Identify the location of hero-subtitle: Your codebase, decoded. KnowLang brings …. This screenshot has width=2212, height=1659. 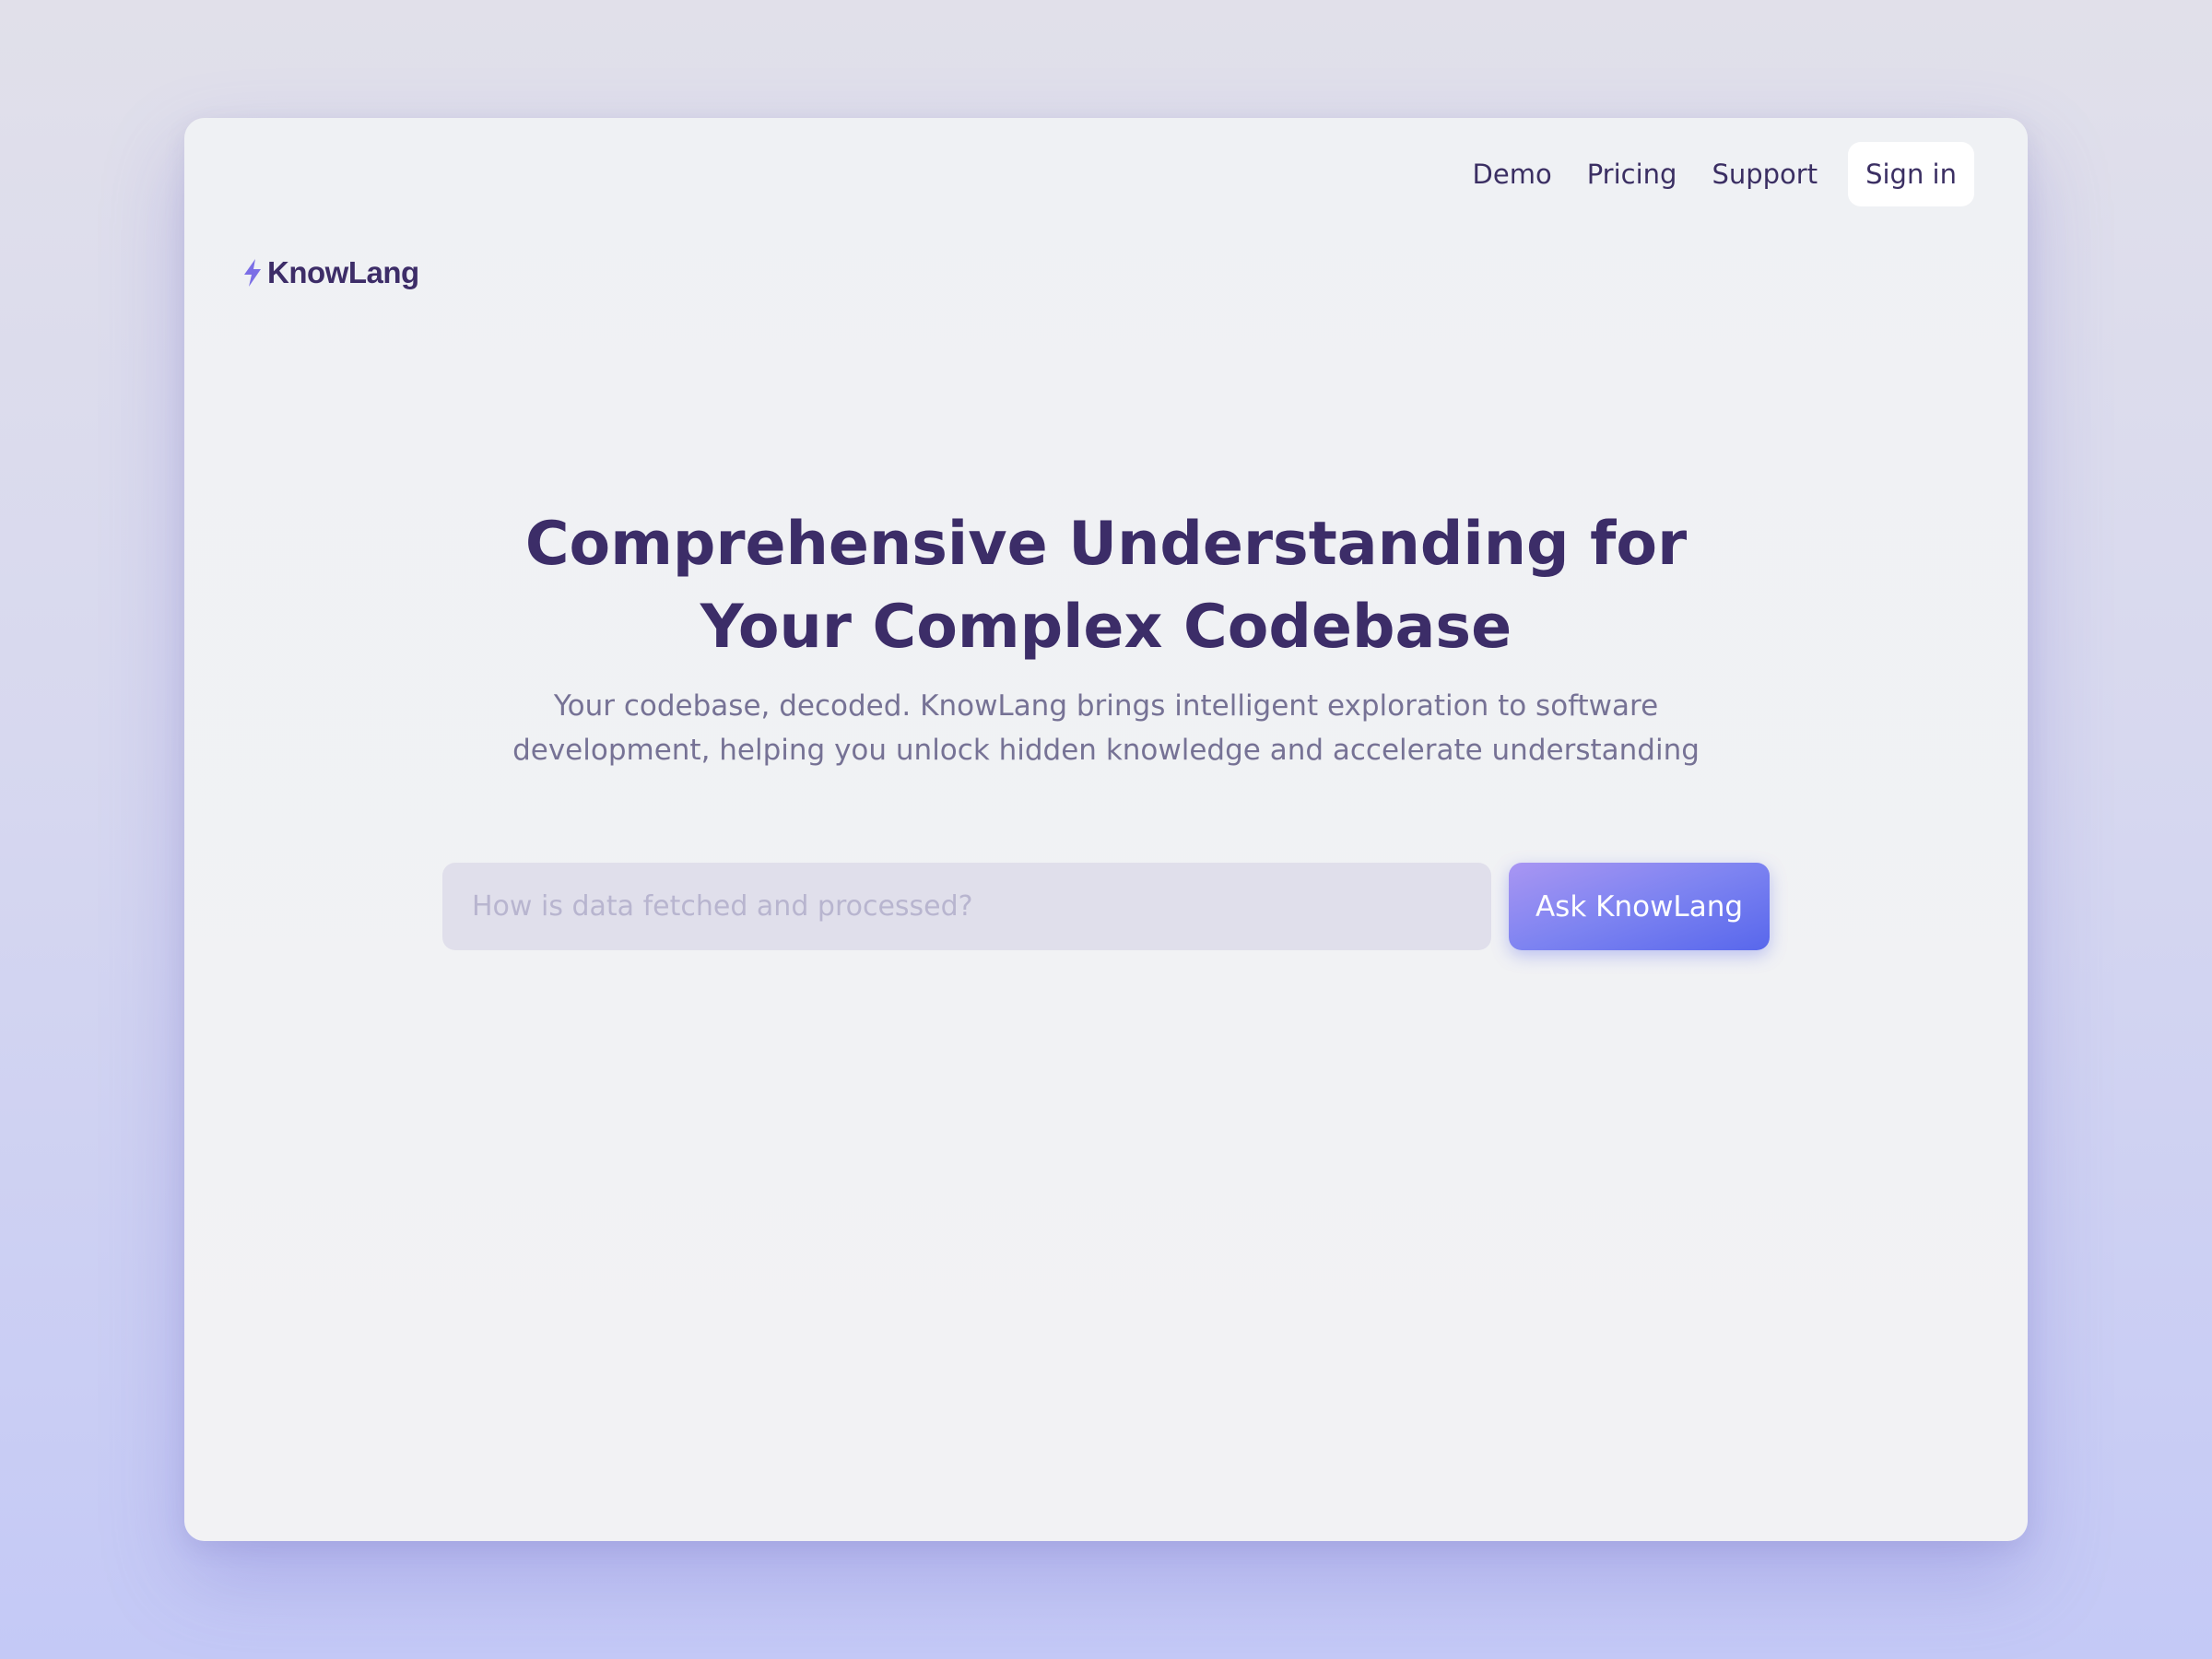
(1106, 728).